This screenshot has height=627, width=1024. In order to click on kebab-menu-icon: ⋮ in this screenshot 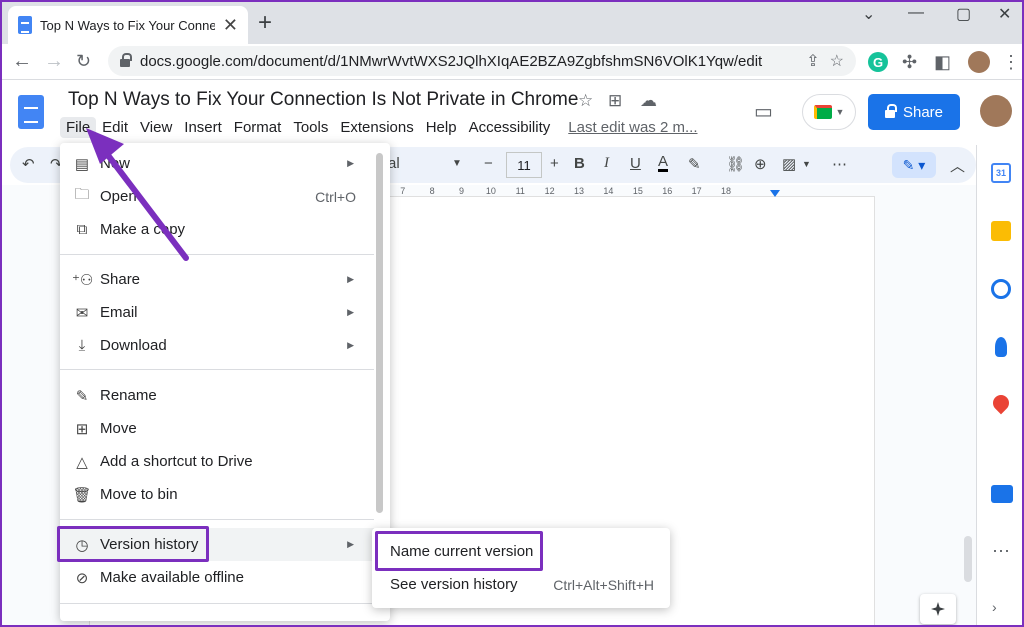, I will do `click(1011, 62)`.